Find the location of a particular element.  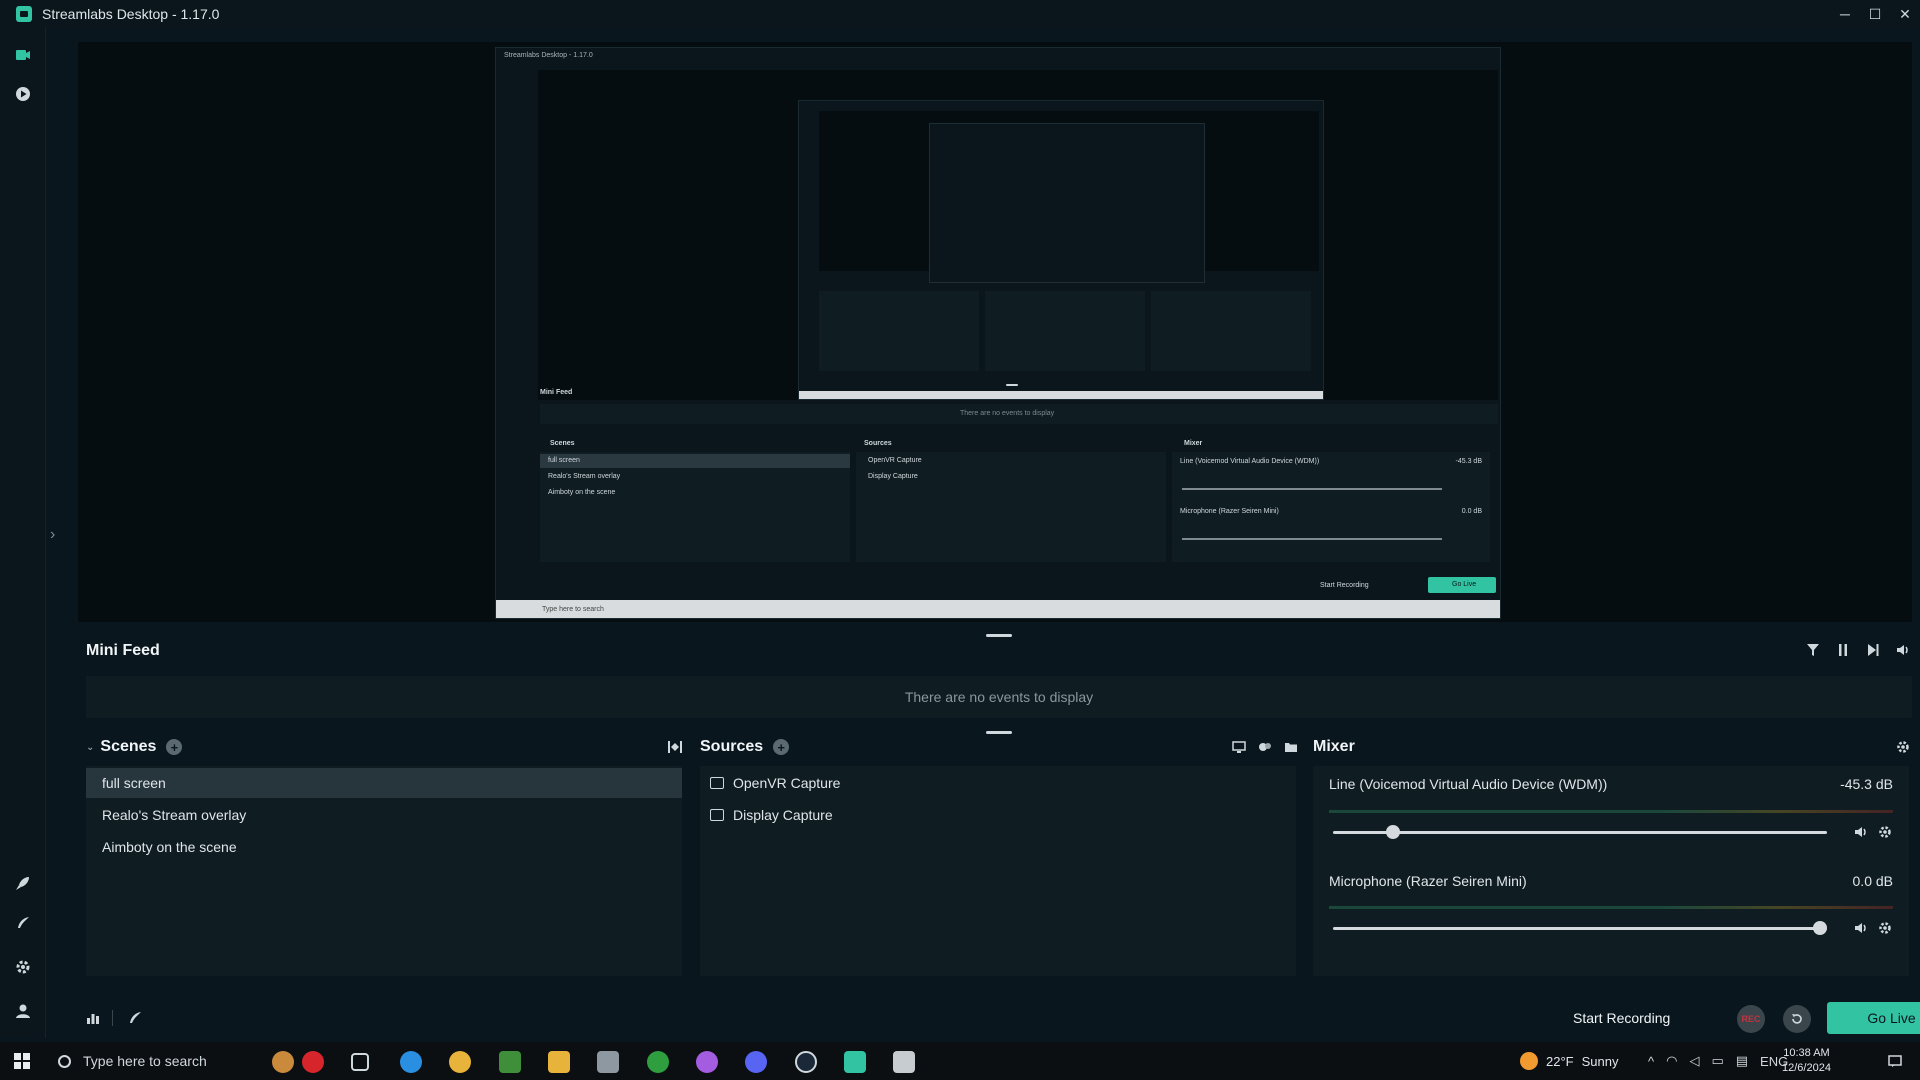

network-icon: ◠ is located at coordinates (1671, 1061).